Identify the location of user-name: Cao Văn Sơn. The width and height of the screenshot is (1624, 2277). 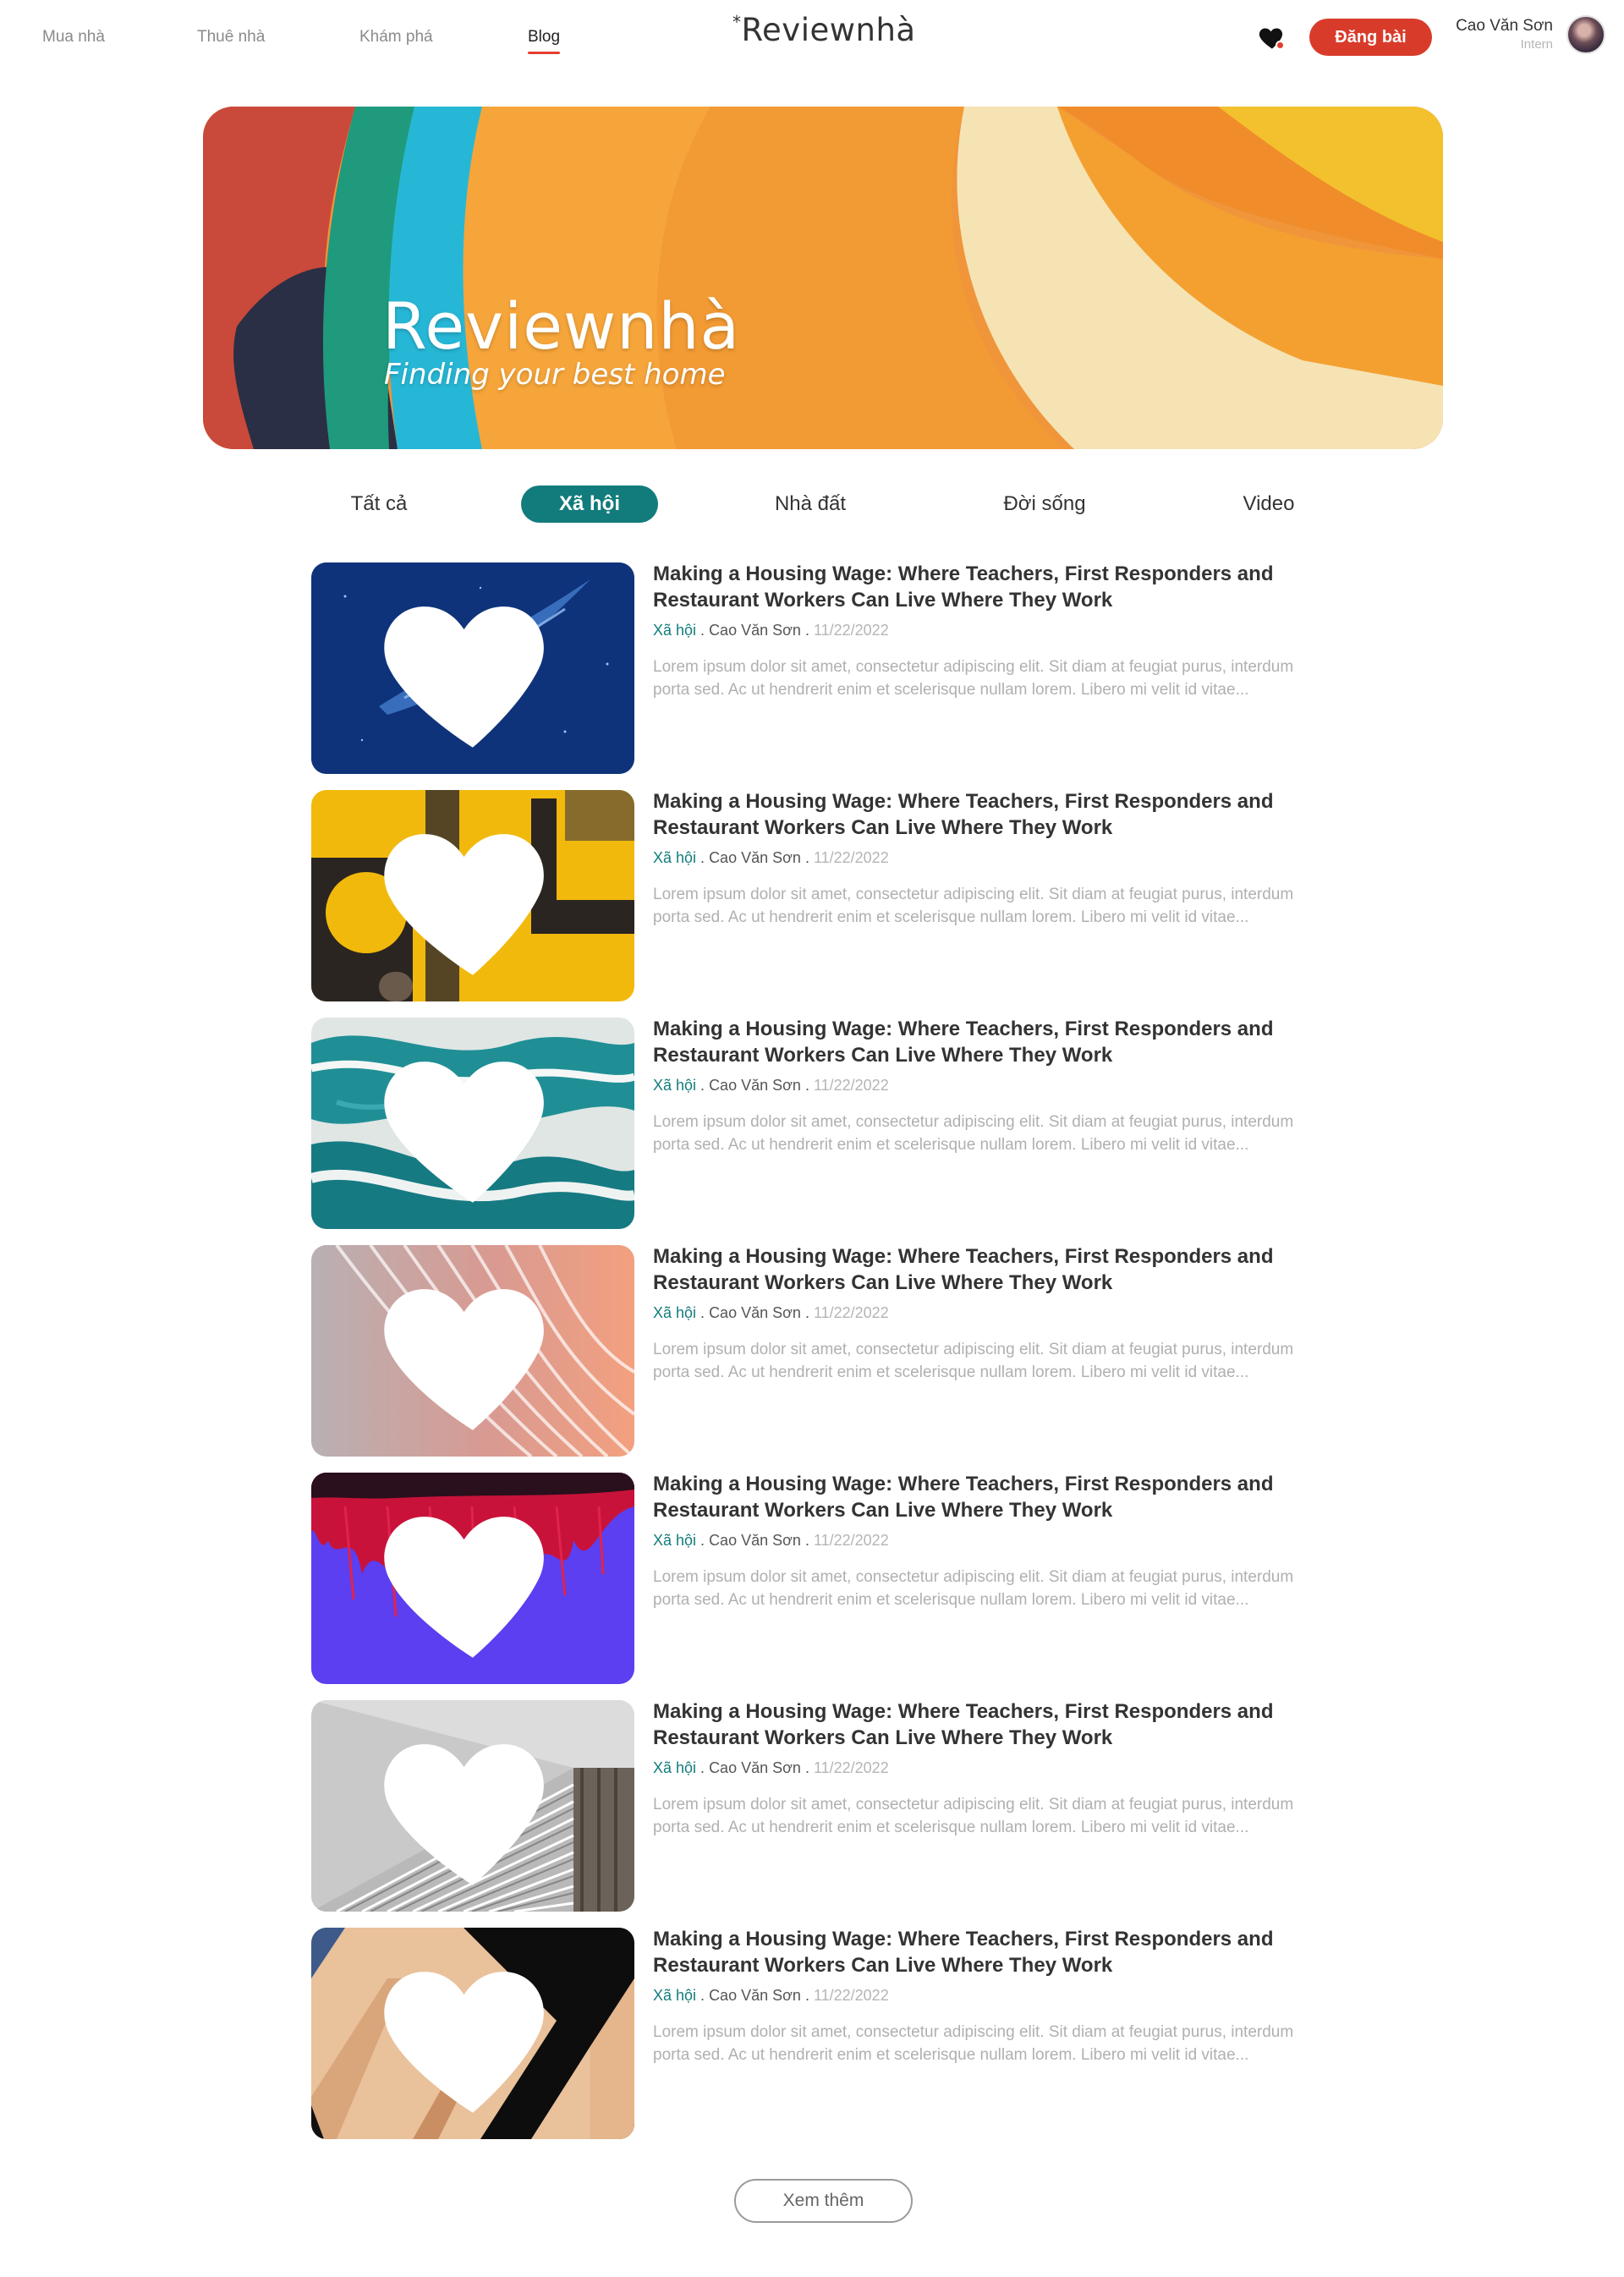
(1505, 26).